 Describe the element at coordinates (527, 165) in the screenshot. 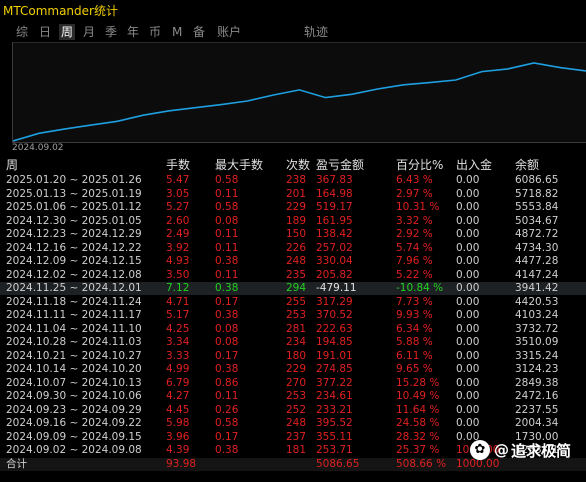

I see `header-balance: 余额` at that location.